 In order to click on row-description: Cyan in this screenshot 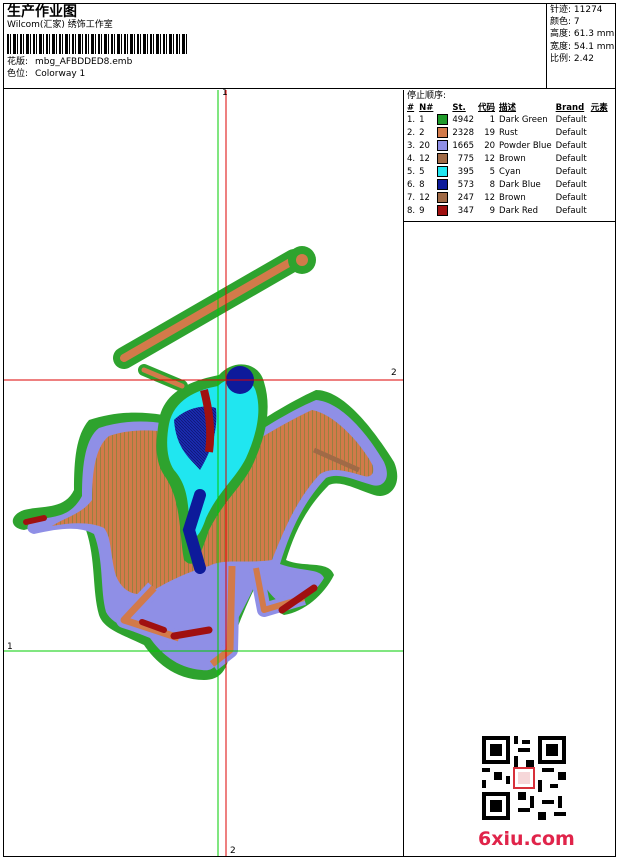, I will do `click(510, 172)`.